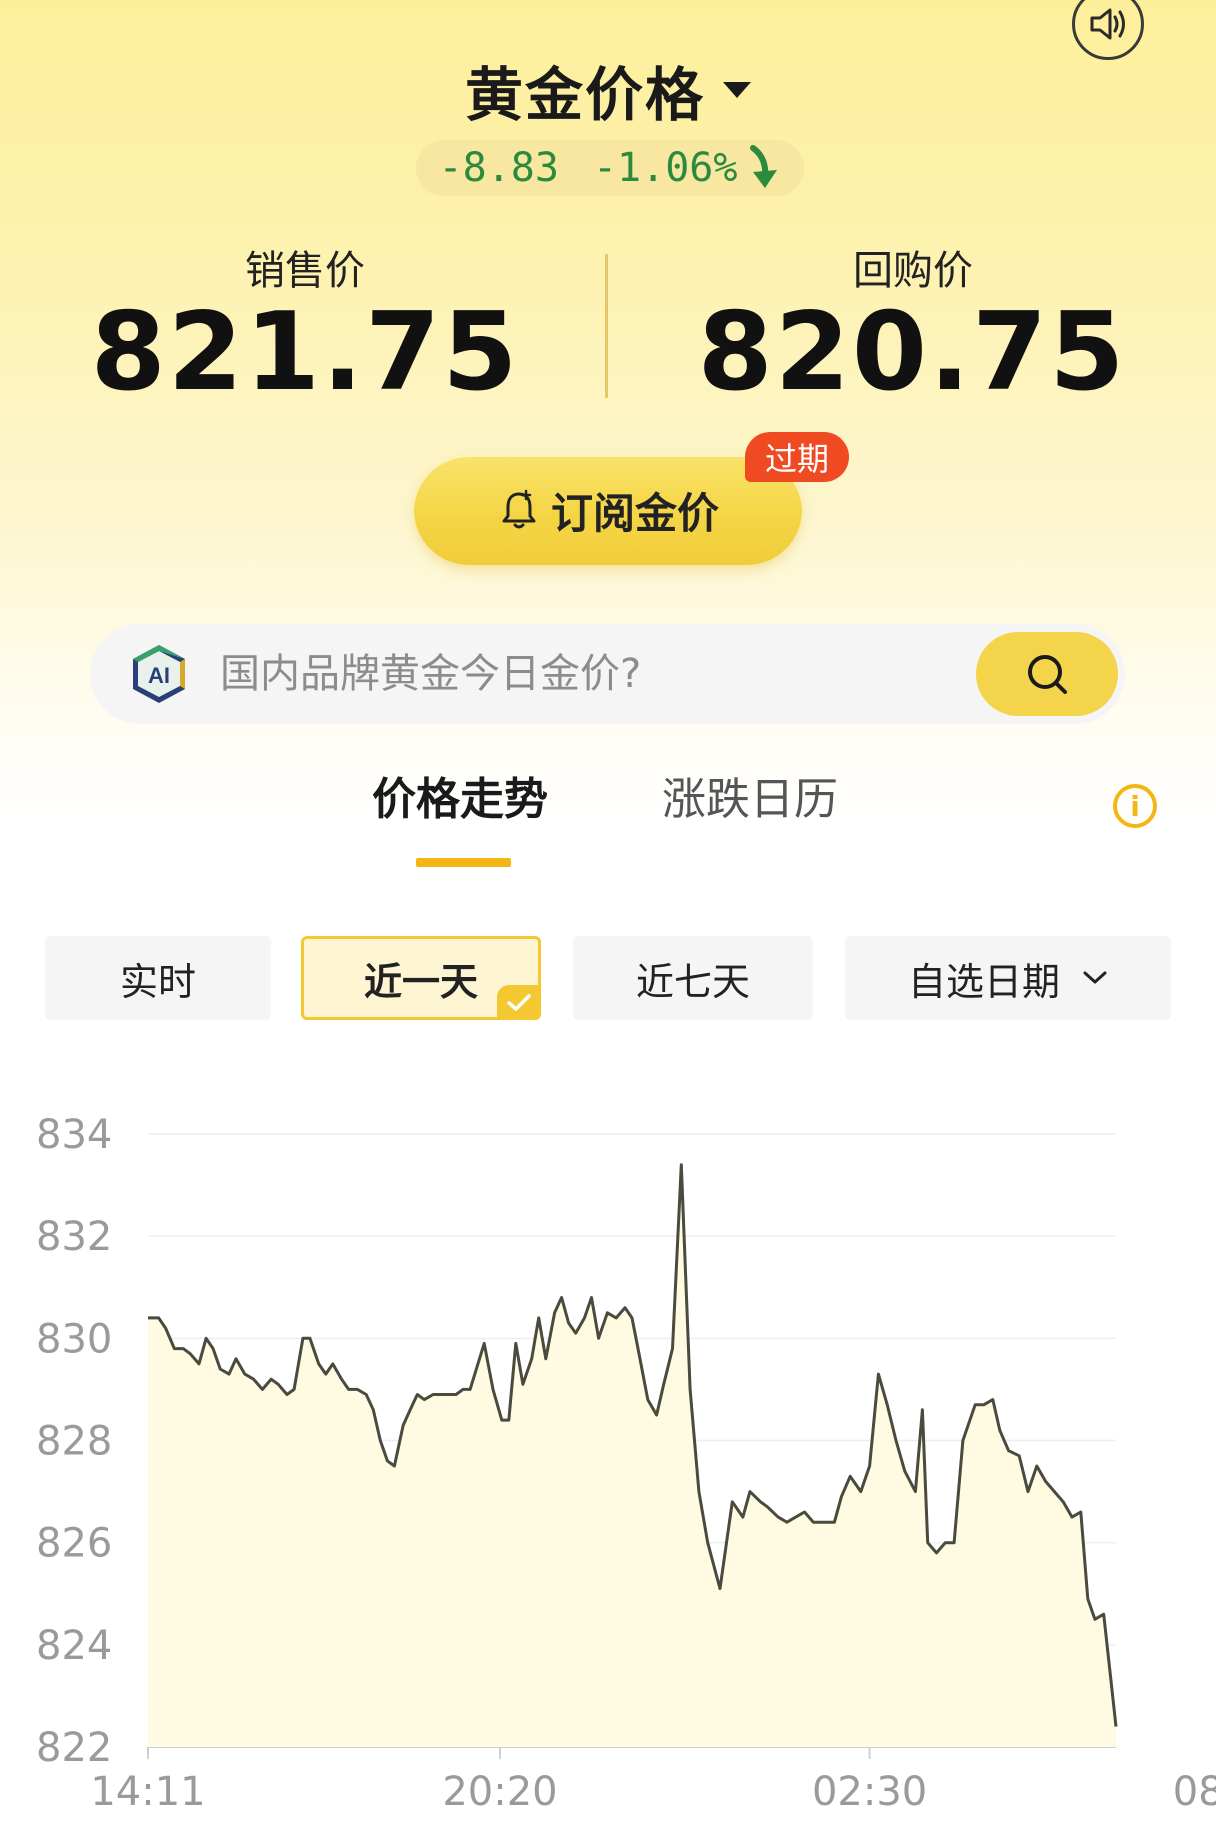 This screenshot has width=1216, height=1844. I want to click on tab-change-calendar: 涨跌日历, so click(750, 800).